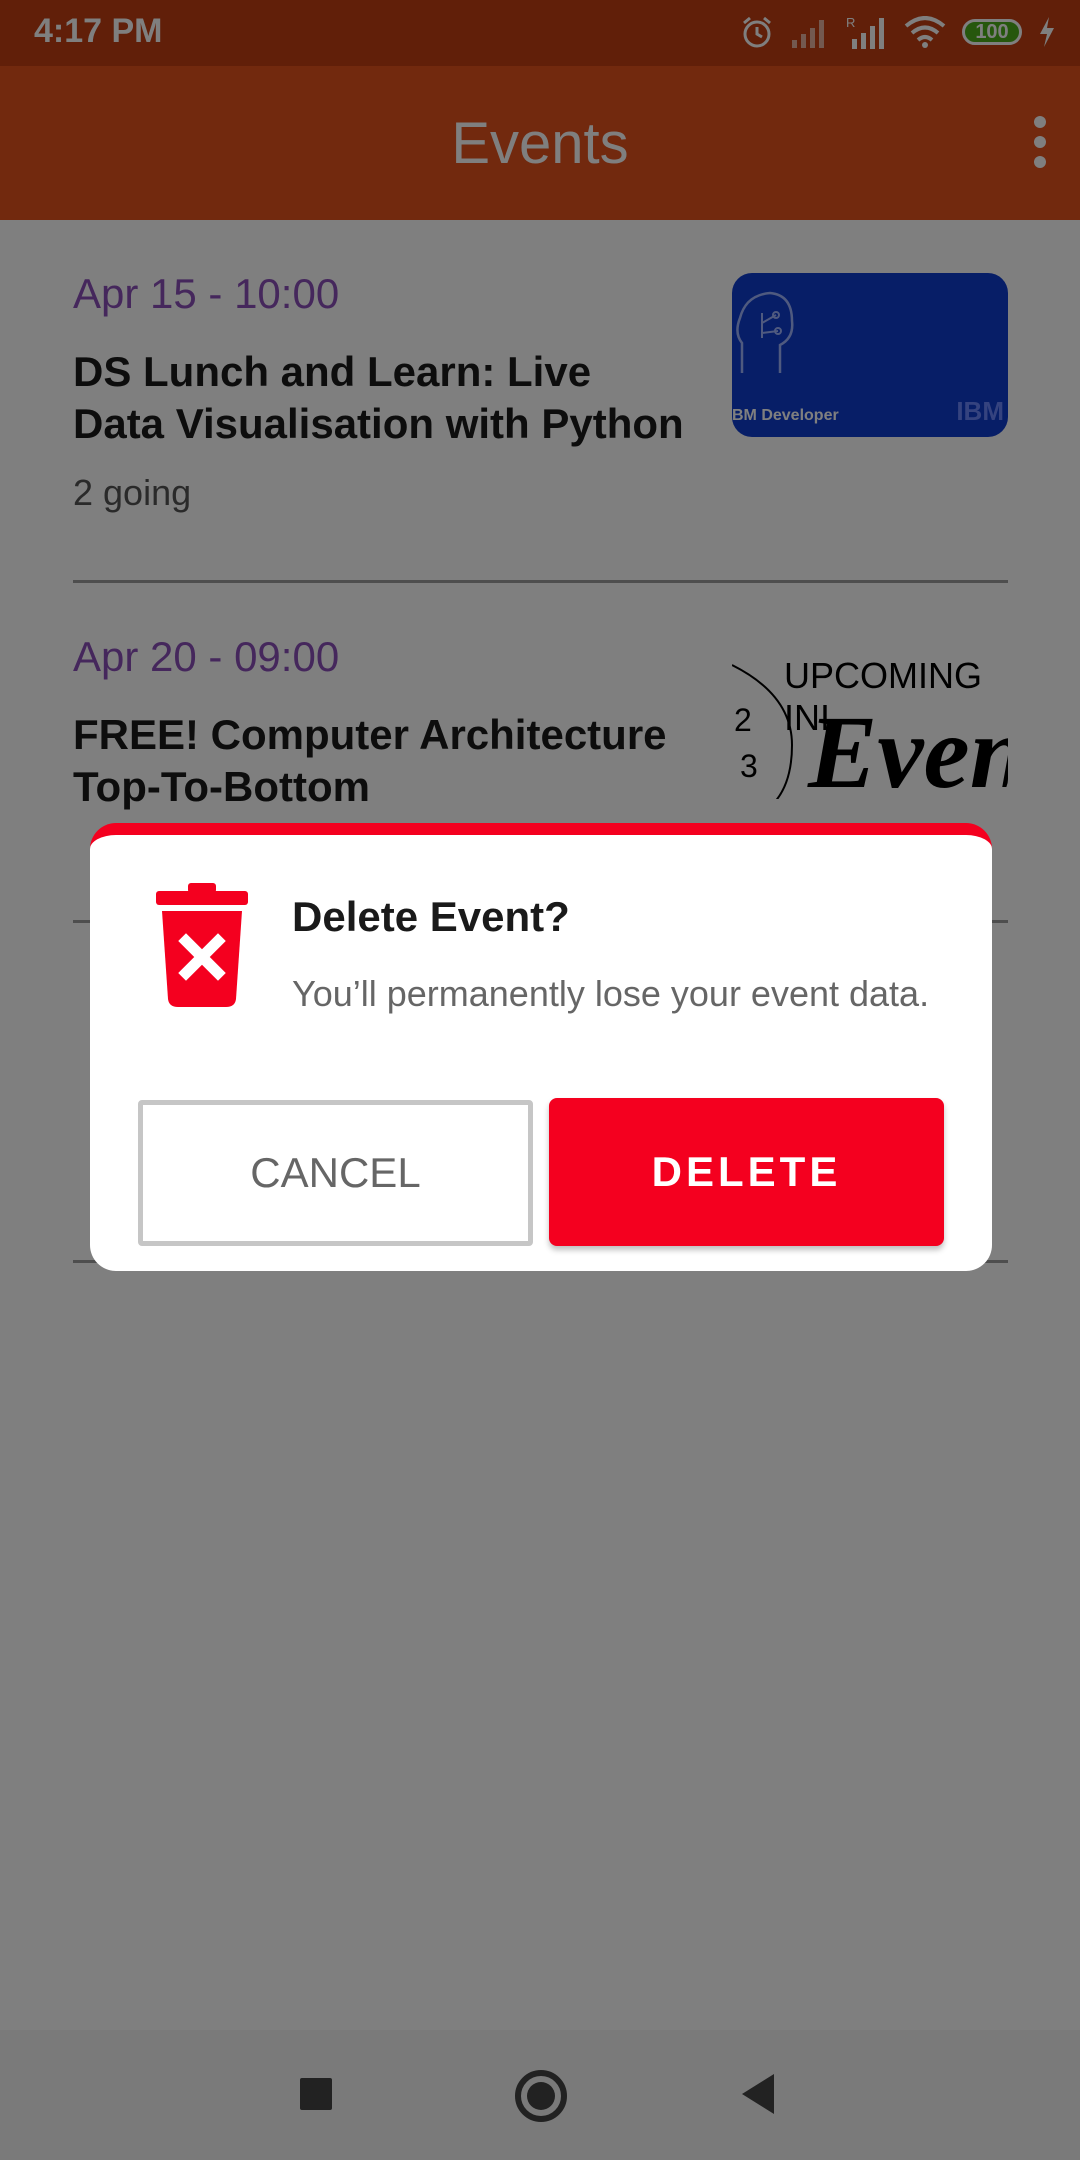 Image resolution: width=1080 pixels, height=2160 pixels. What do you see at coordinates (202, 945) in the screenshot?
I see `trash-delete-icon` at bounding box center [202, 945].